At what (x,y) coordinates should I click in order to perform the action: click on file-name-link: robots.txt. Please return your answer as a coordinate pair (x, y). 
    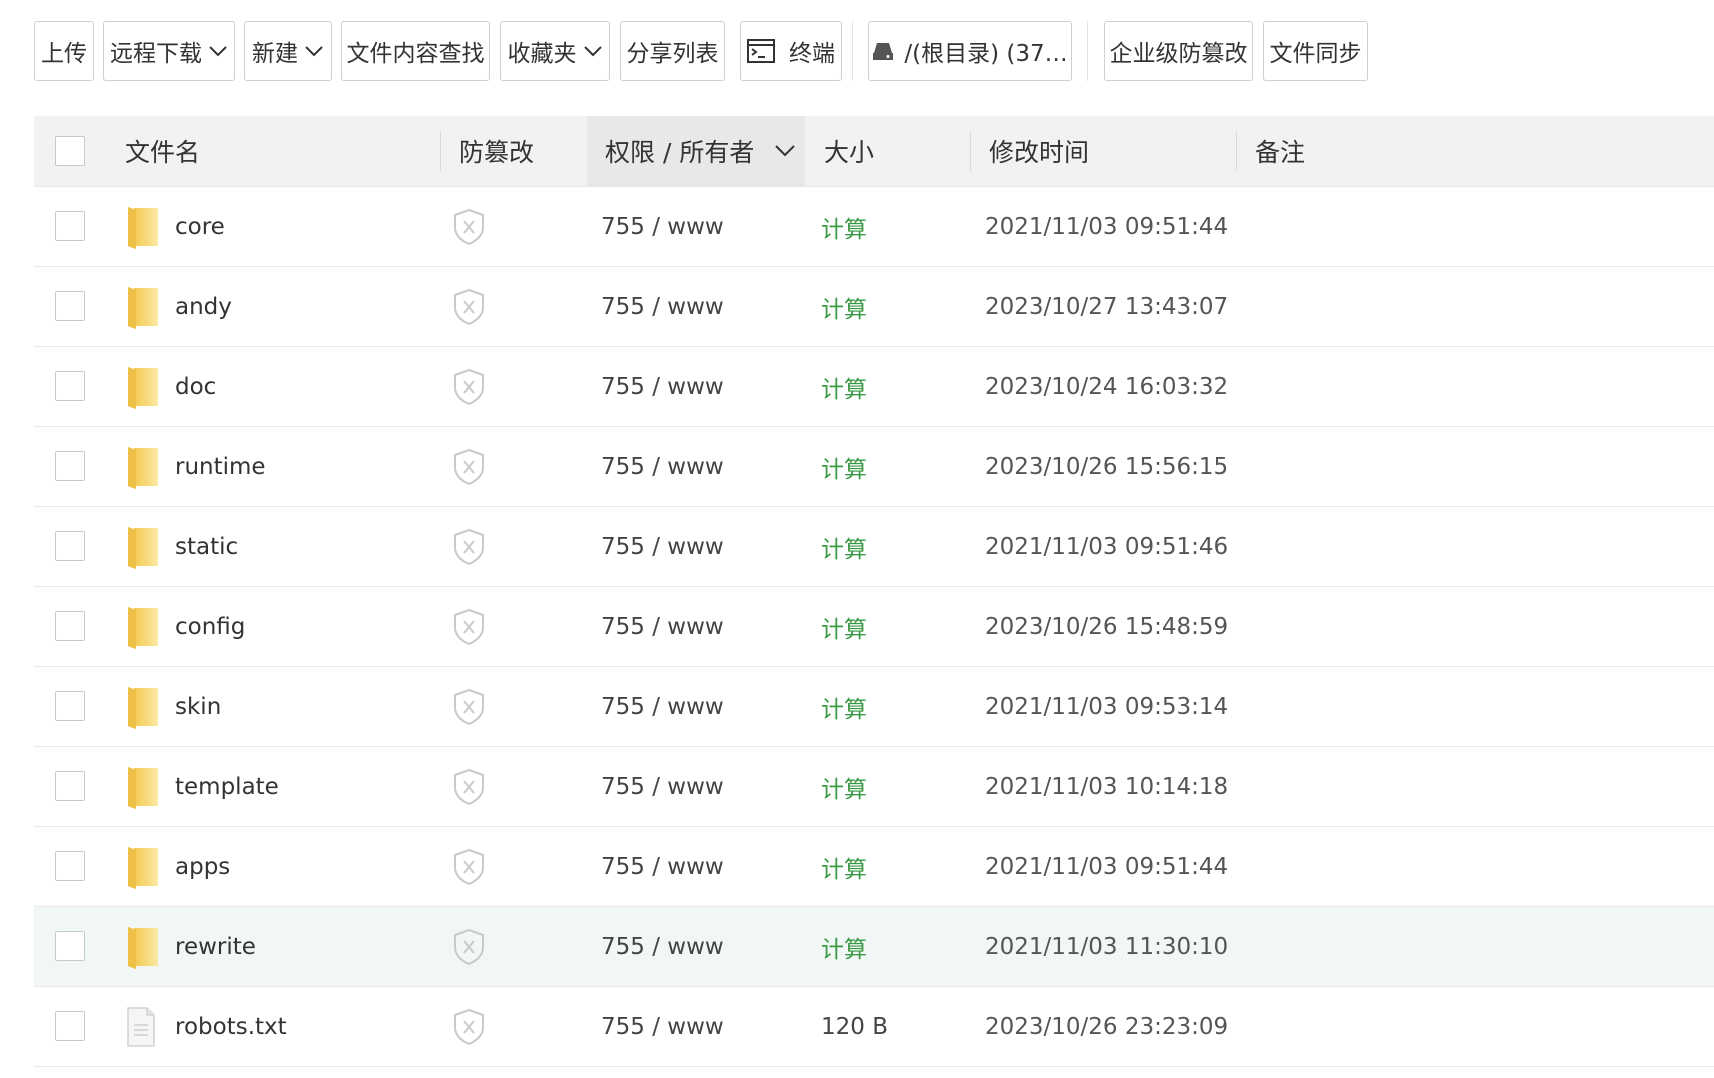
    Looking at the image, I should click on (231, 1026).